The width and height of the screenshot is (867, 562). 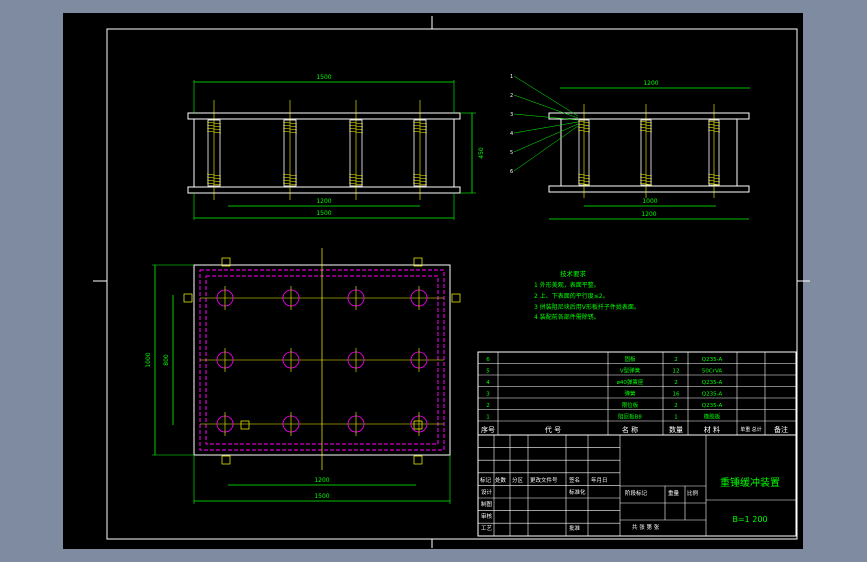 I want to click on tb-sheets: 共 张 第 张, so click(x=646, y=527).